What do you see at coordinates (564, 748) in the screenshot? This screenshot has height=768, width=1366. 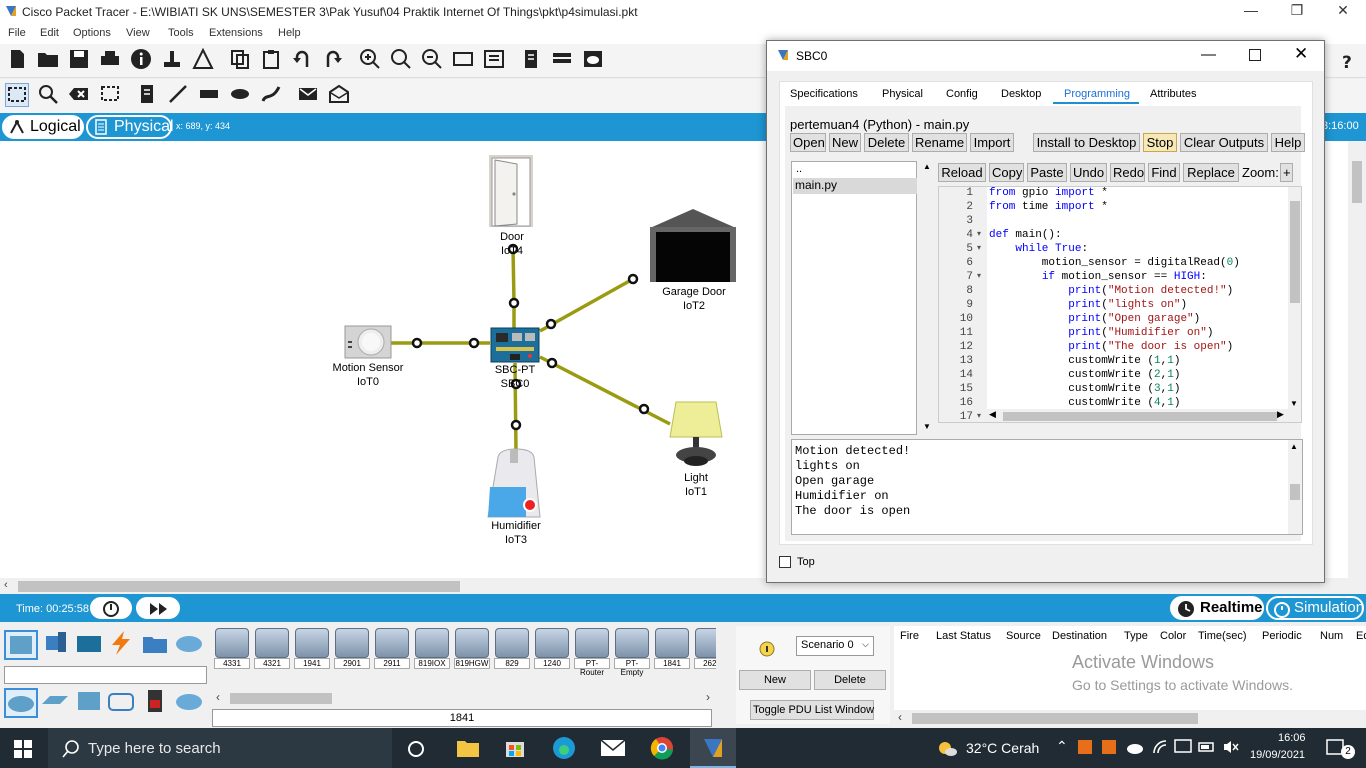 I see `edge-browser-icon` at bounding box center [564, 748].